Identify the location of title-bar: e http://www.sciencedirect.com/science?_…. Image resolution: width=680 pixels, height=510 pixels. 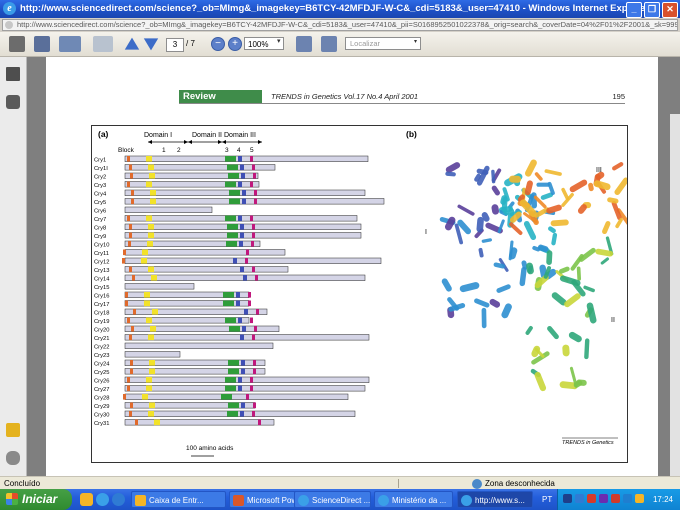
(340, 9).